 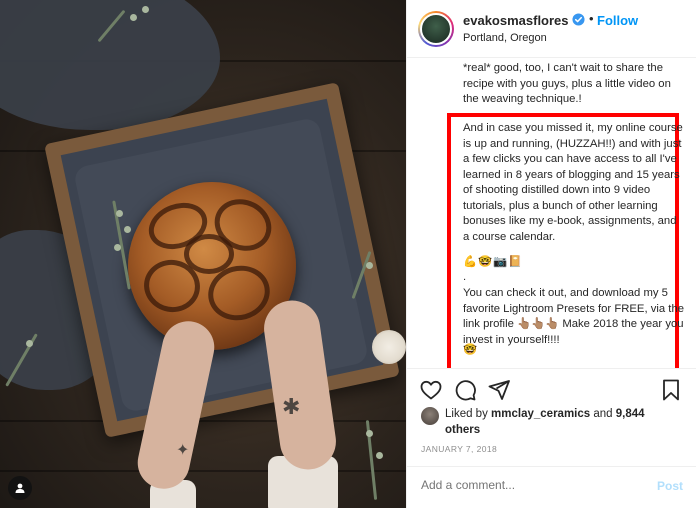 I want to click on heart-icon, so click(x=431, y=390).